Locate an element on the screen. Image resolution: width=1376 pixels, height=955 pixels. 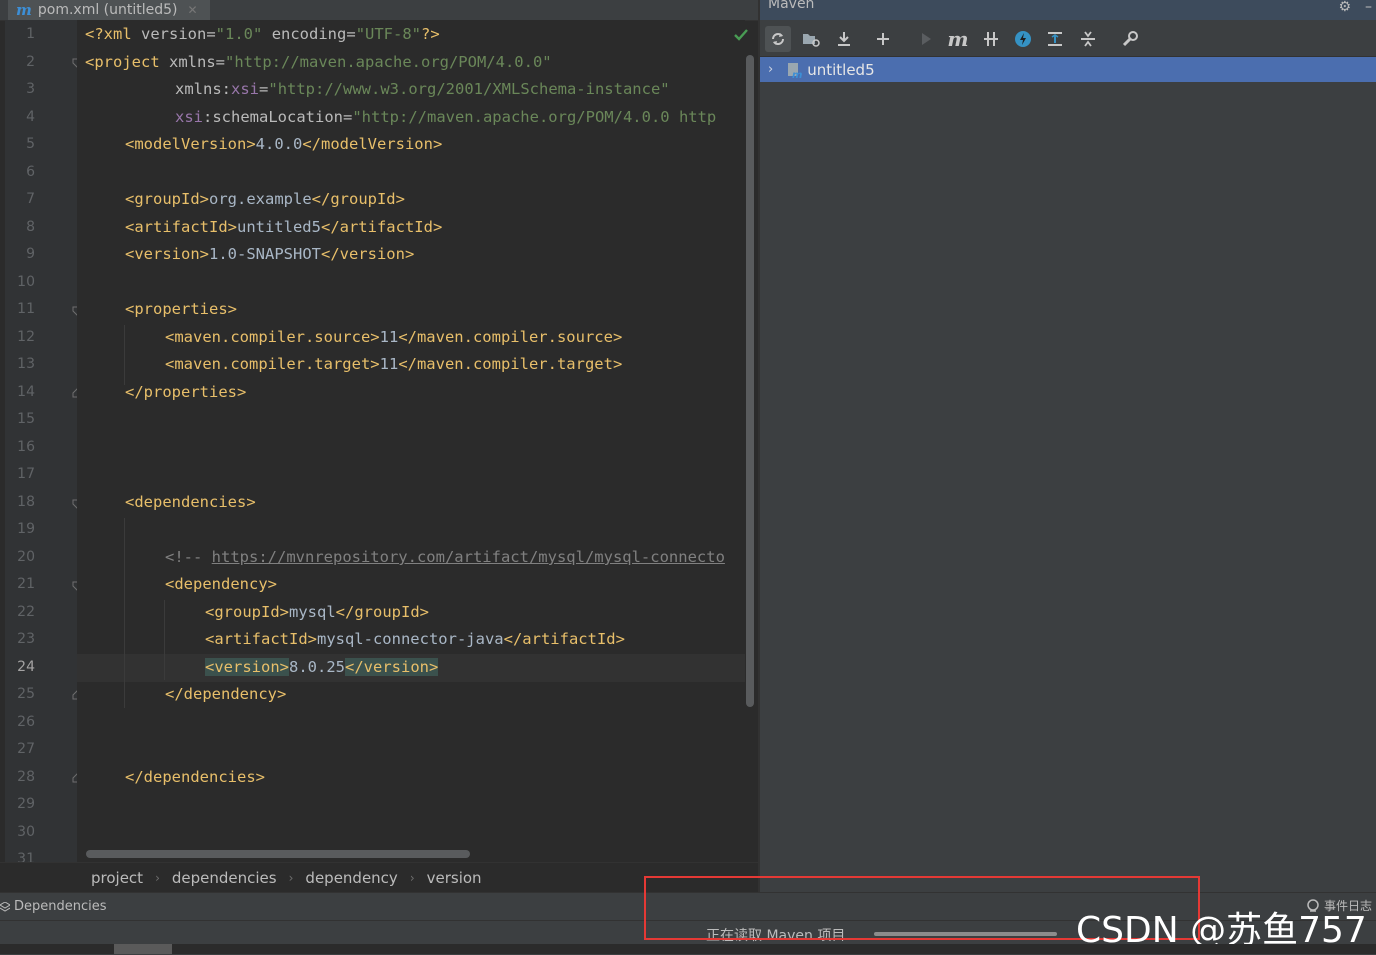
code-line-18: <dependencies> is located at coordinates (190, 502).